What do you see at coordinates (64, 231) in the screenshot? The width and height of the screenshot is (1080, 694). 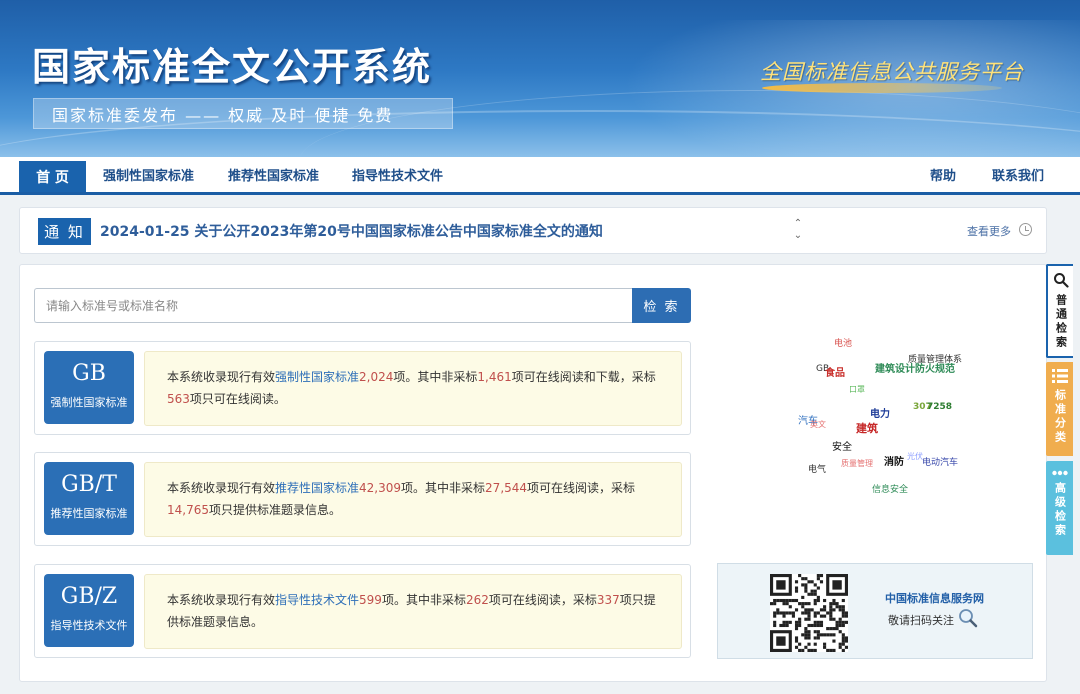 I see `notice-tag: 通 知` at bounding box center [64, 231].